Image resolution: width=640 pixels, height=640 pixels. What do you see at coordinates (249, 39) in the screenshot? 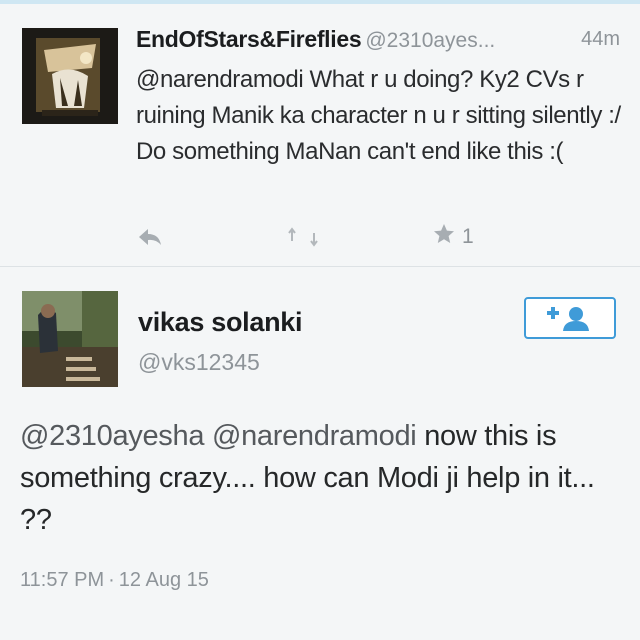
I see `author-name: EndOfStars&Fireflies` at bounding box center [249, 39].